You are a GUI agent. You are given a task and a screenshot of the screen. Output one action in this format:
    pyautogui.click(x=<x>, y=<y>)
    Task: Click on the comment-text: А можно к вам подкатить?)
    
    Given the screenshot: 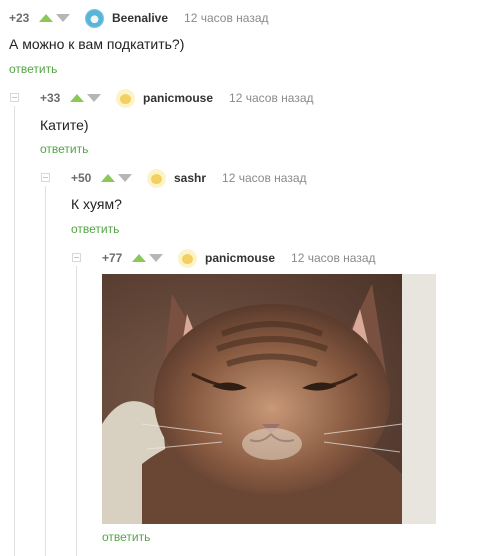 What is the action you would take?
    pyautogui.click(x=97, y=44)
    